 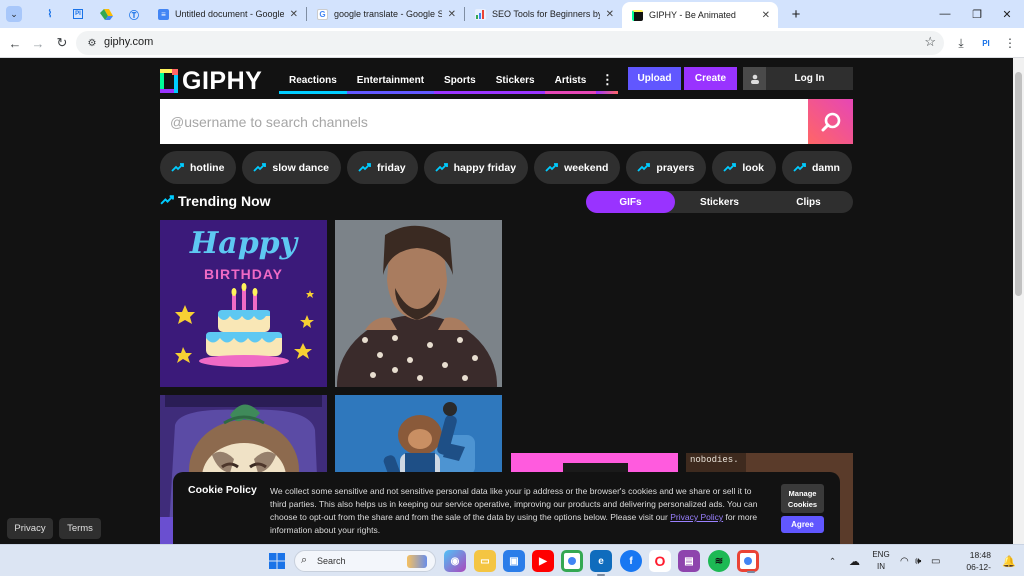 What do you see at coordinates (719, 202) in the screenshot?
I see `toggle-stickers: Stickers` at bounding box center [719, 202].